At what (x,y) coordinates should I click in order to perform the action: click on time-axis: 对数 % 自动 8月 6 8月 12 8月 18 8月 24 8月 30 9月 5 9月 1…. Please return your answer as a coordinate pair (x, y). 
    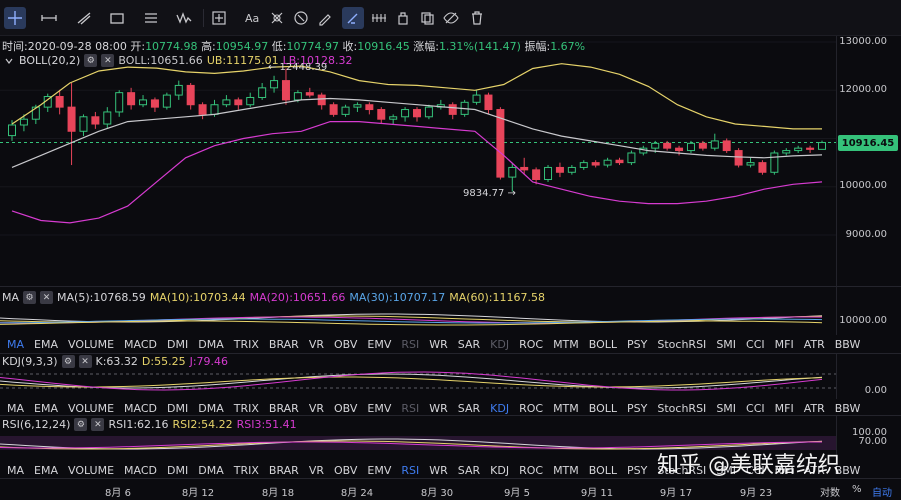
    Looking at the image, I should click on (450, 489).